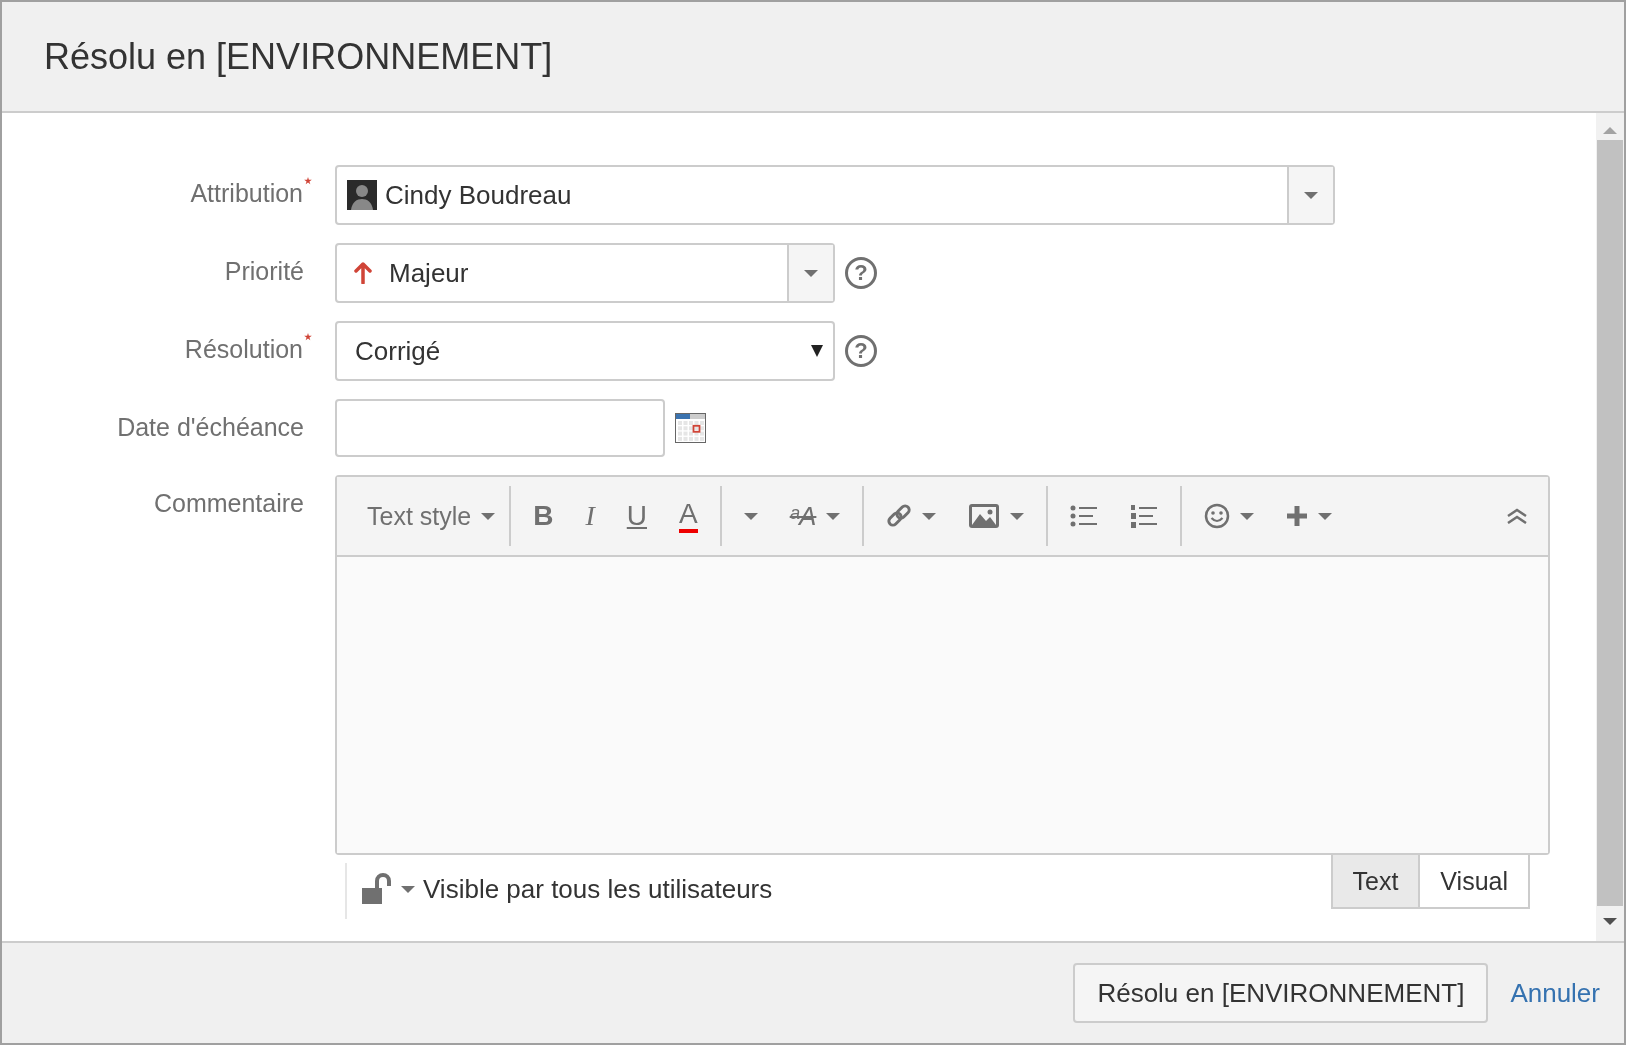  I want to click on visibility-label: Visible par tous les utilisateurs, so click(598, 889).